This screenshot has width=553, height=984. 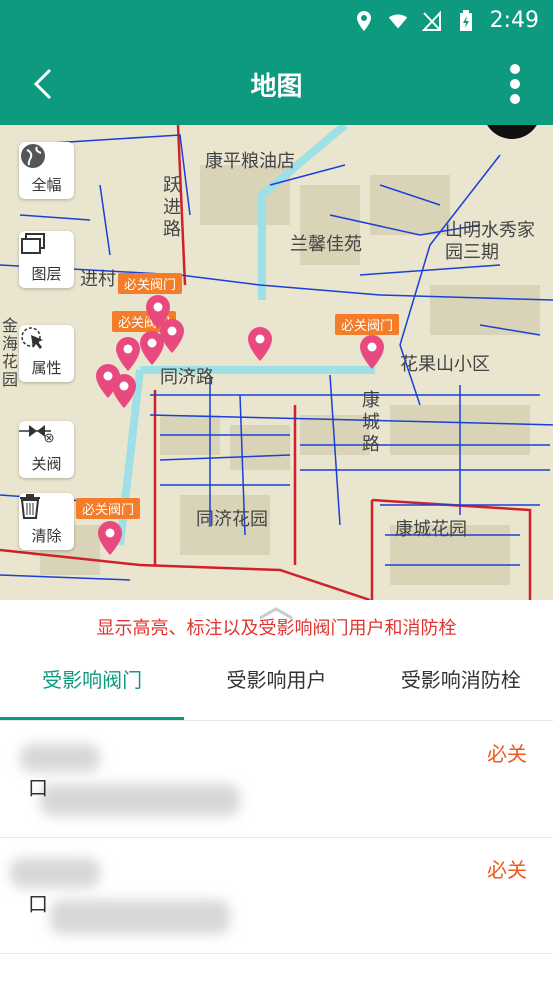 What do you see at coordinates (46, 170) in the screenshot?
I see `tool-full-extent: 全幅` at bounding box center [46, 170].